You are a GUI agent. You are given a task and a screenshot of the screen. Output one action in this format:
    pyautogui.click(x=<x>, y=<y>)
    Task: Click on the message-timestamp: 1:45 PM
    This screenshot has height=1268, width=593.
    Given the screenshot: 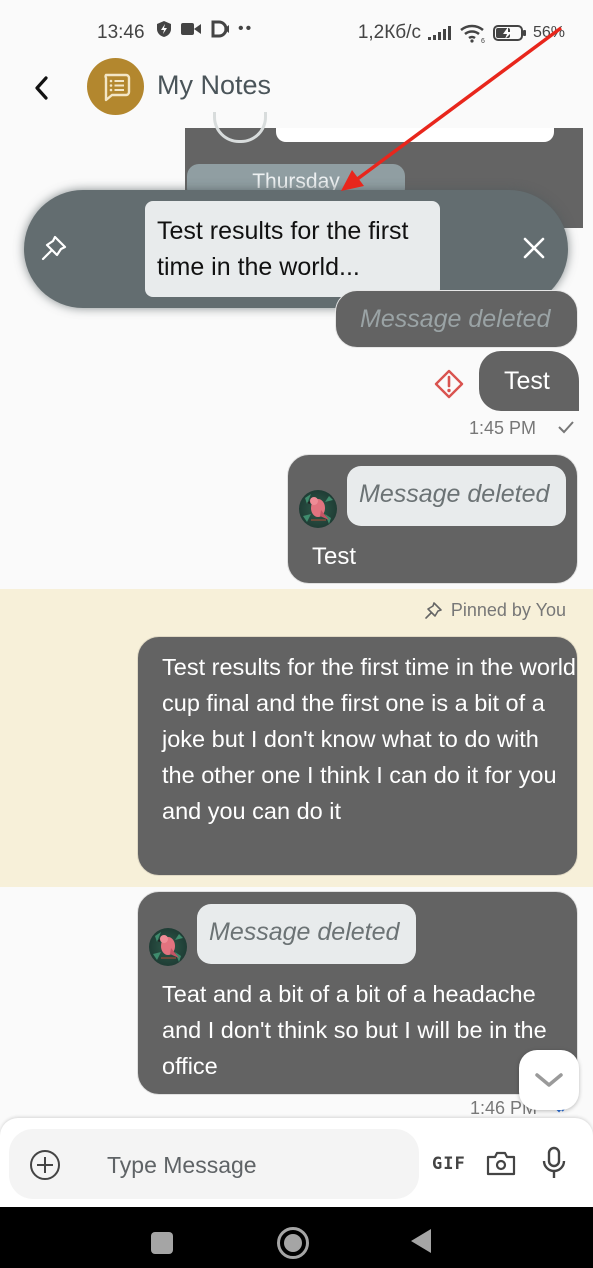 What is the action you would take?
    pyautogui.click(x=503, y=428)
    